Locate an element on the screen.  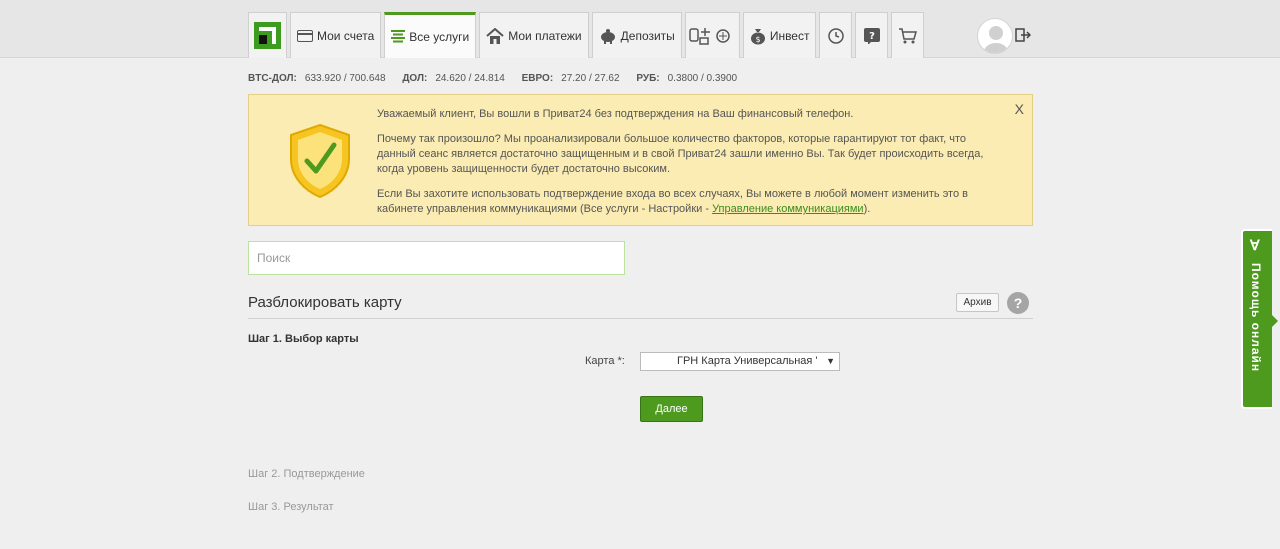
shield-check-icon is located at coordinates (320, 161).